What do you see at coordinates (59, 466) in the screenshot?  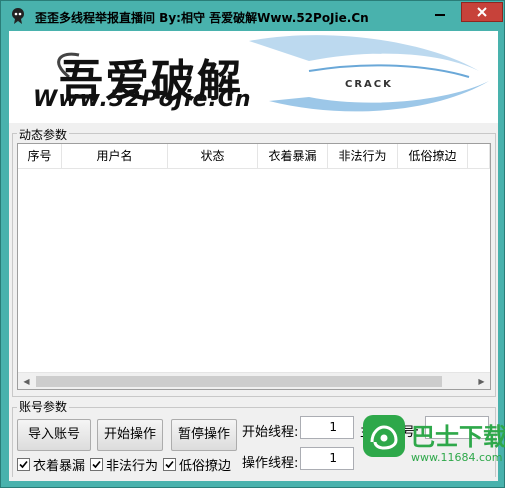 I see `checkbox-exposure-label: 衣着暴漏` at bounding box center [59, 466].